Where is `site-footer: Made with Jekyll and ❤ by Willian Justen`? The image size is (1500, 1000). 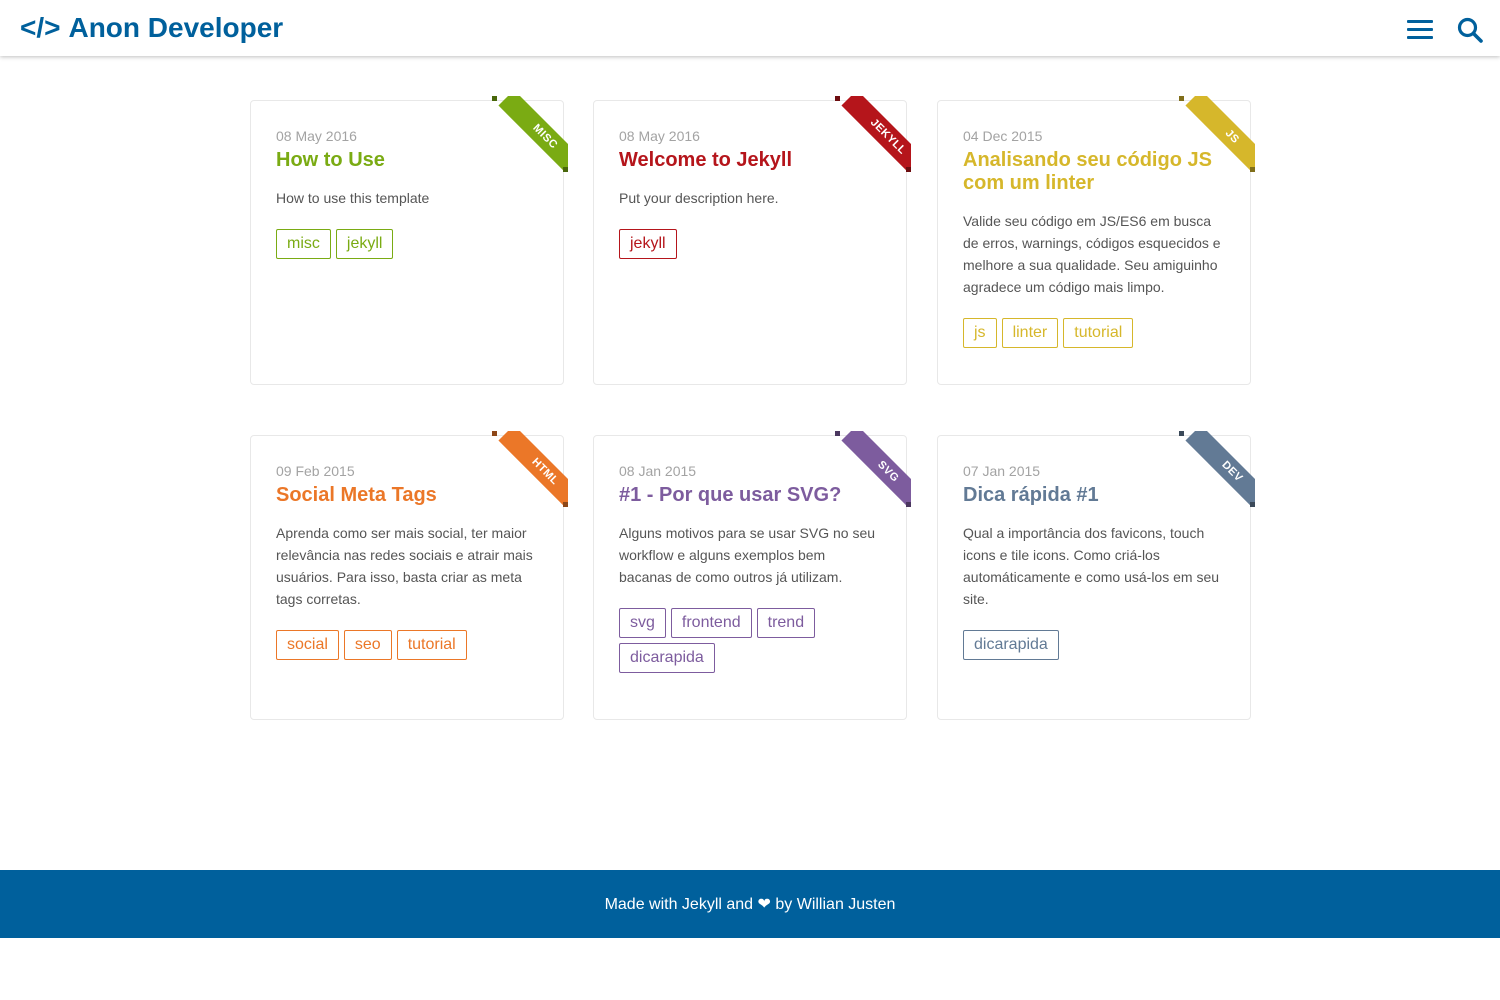 site-footer: Made with Jekyll and ❤ by Willian Justen is located at coordinates (750, 904).